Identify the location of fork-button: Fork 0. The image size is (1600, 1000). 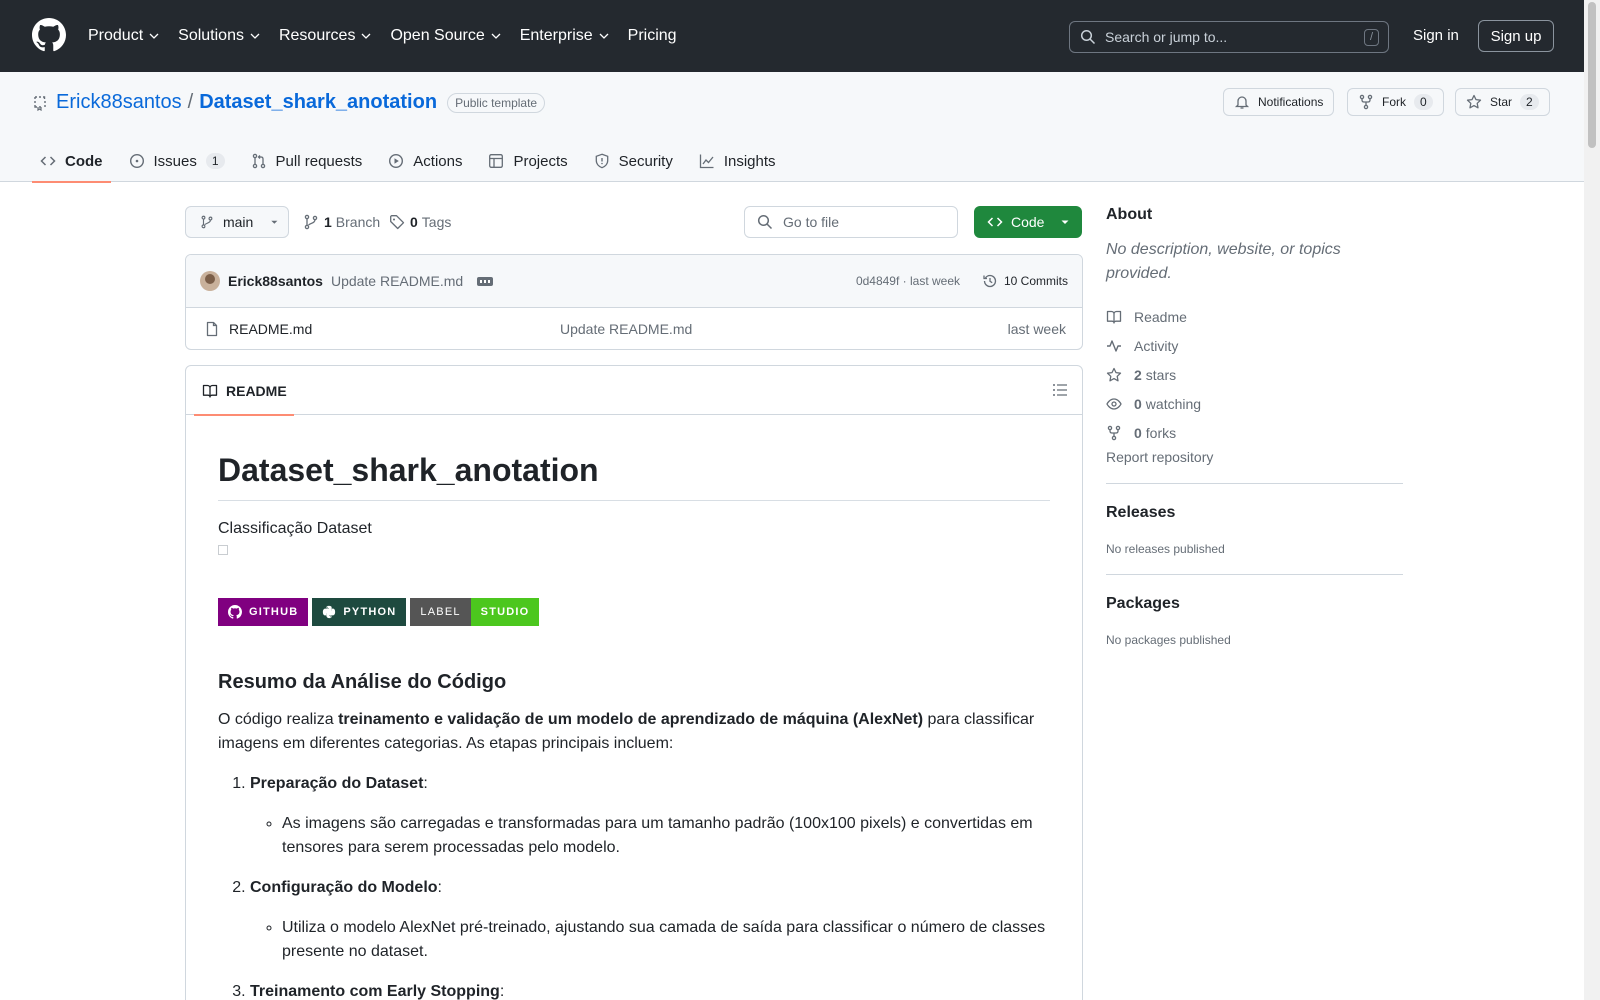
(1395, 102).